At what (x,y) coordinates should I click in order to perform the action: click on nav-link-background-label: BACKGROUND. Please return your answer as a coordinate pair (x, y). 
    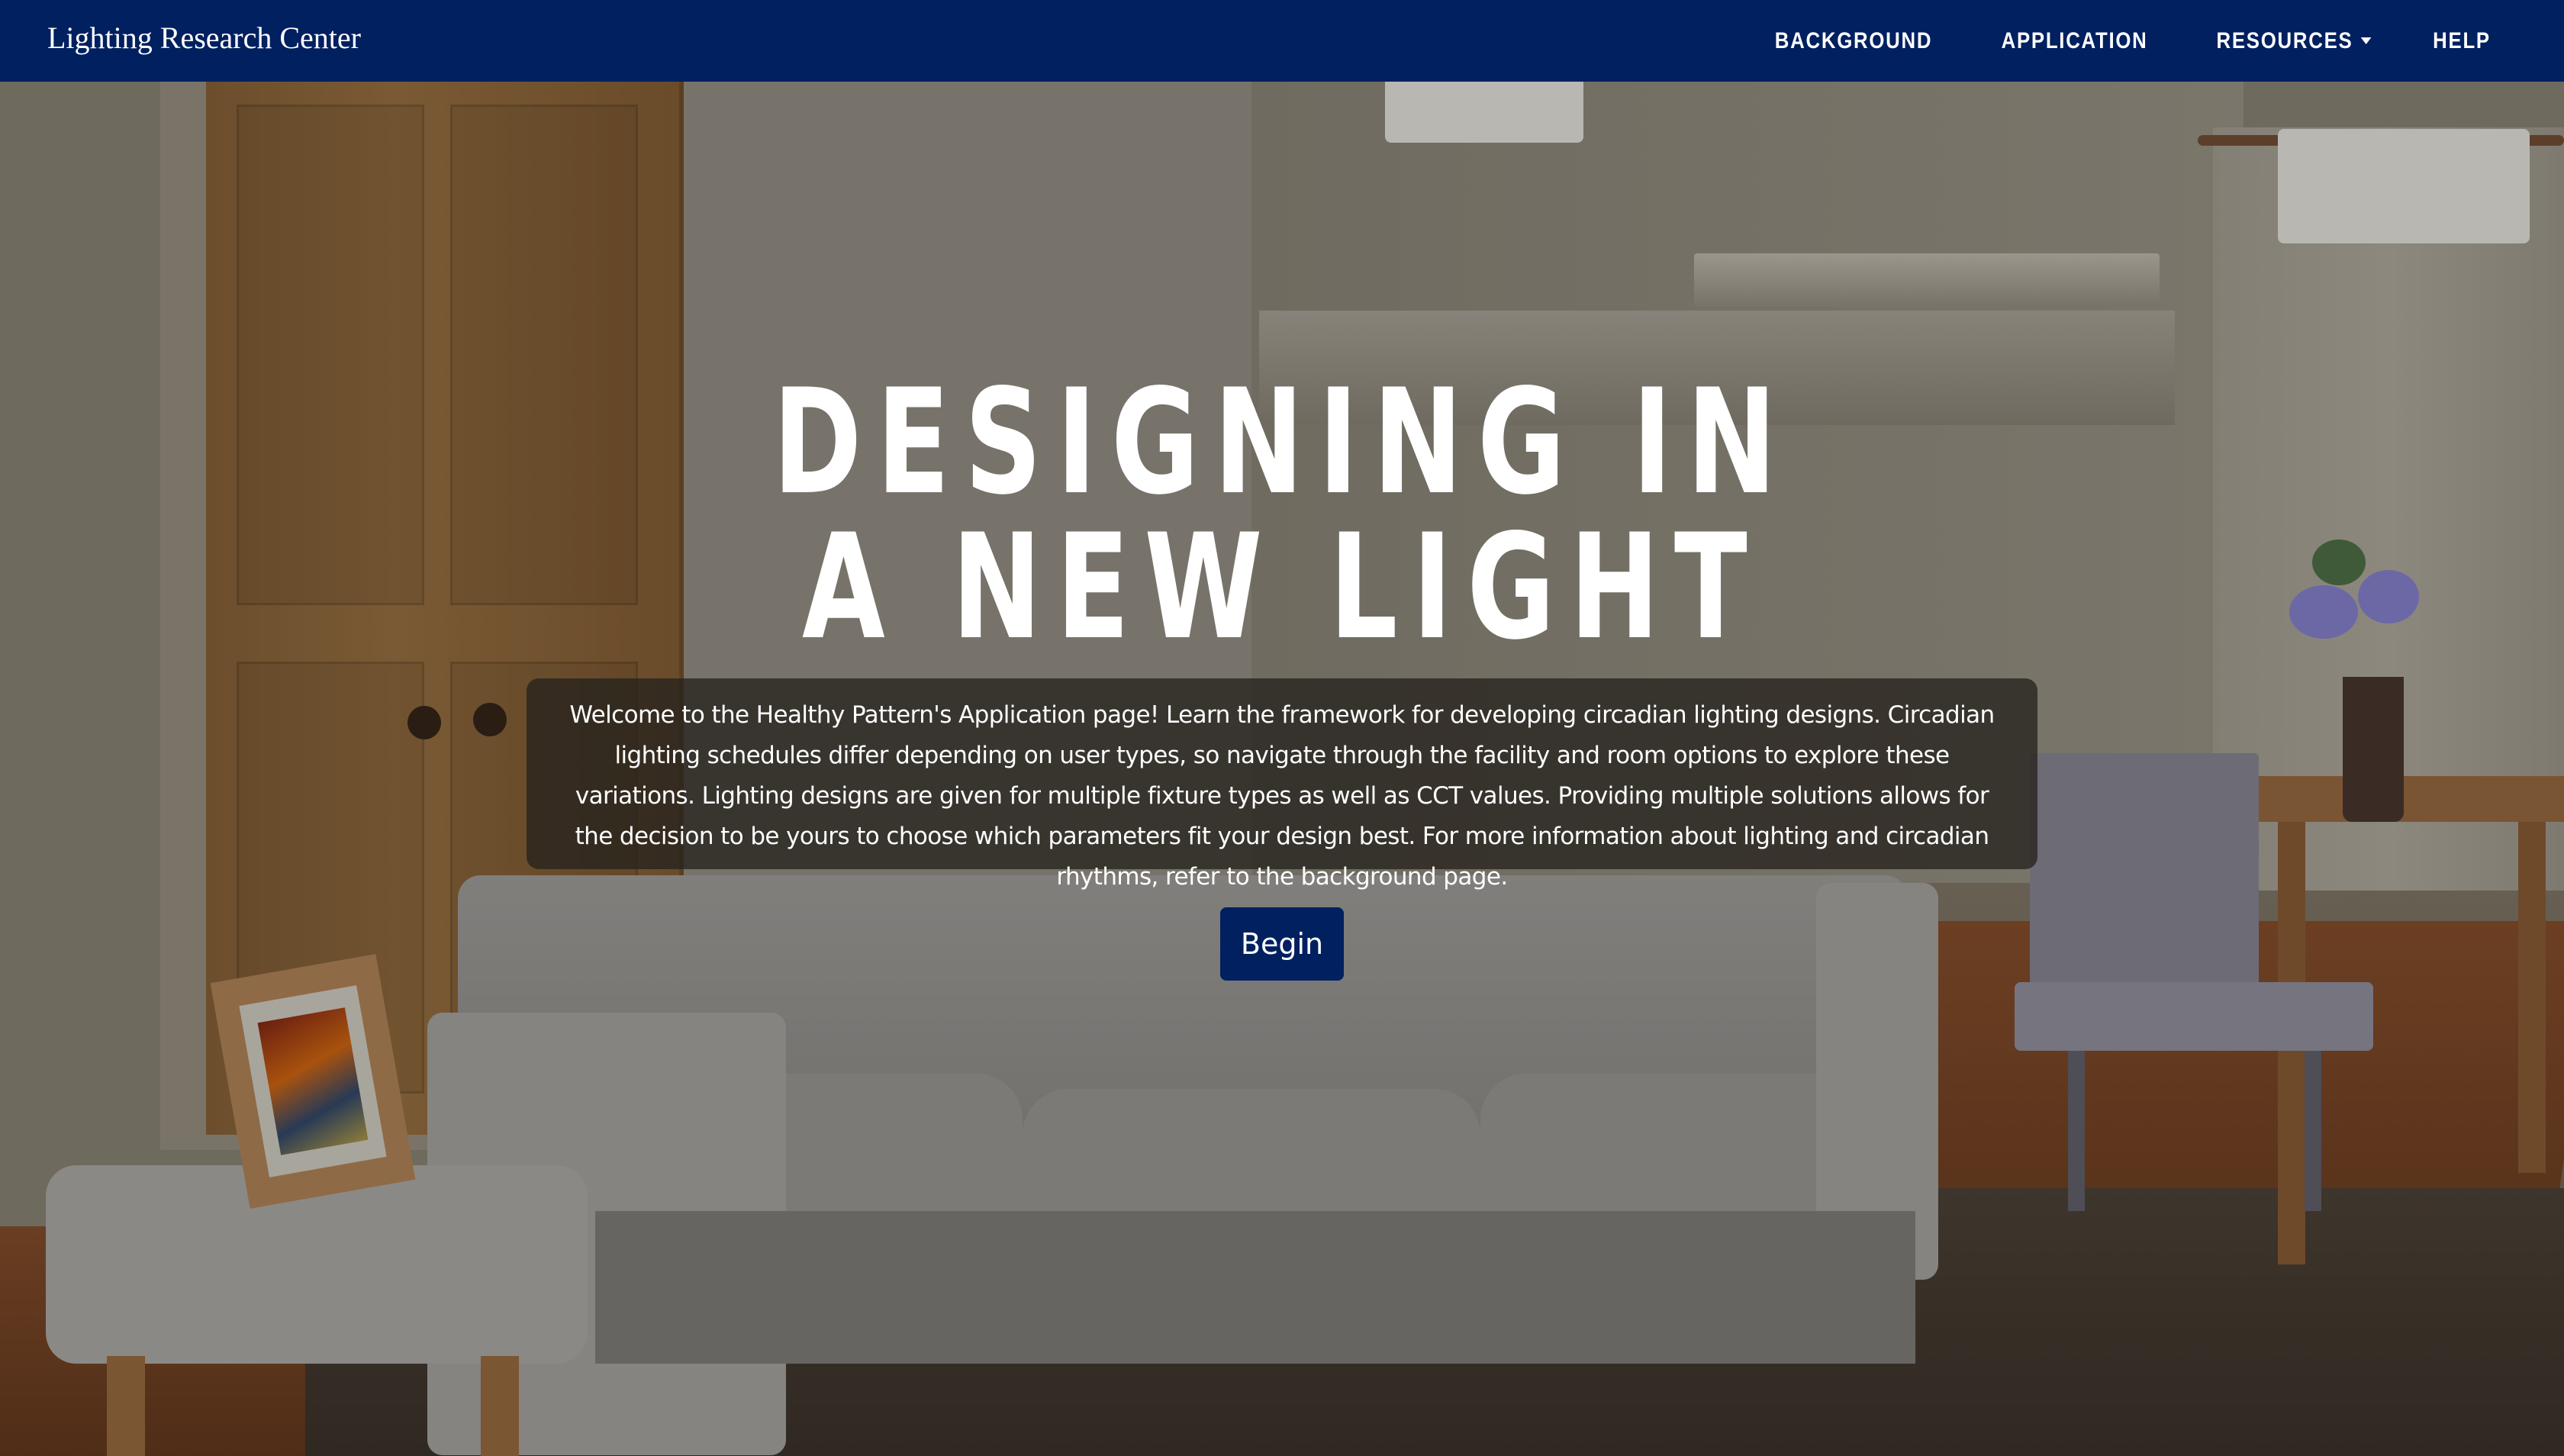
    Looking at the image, I should click on (1853, 40).